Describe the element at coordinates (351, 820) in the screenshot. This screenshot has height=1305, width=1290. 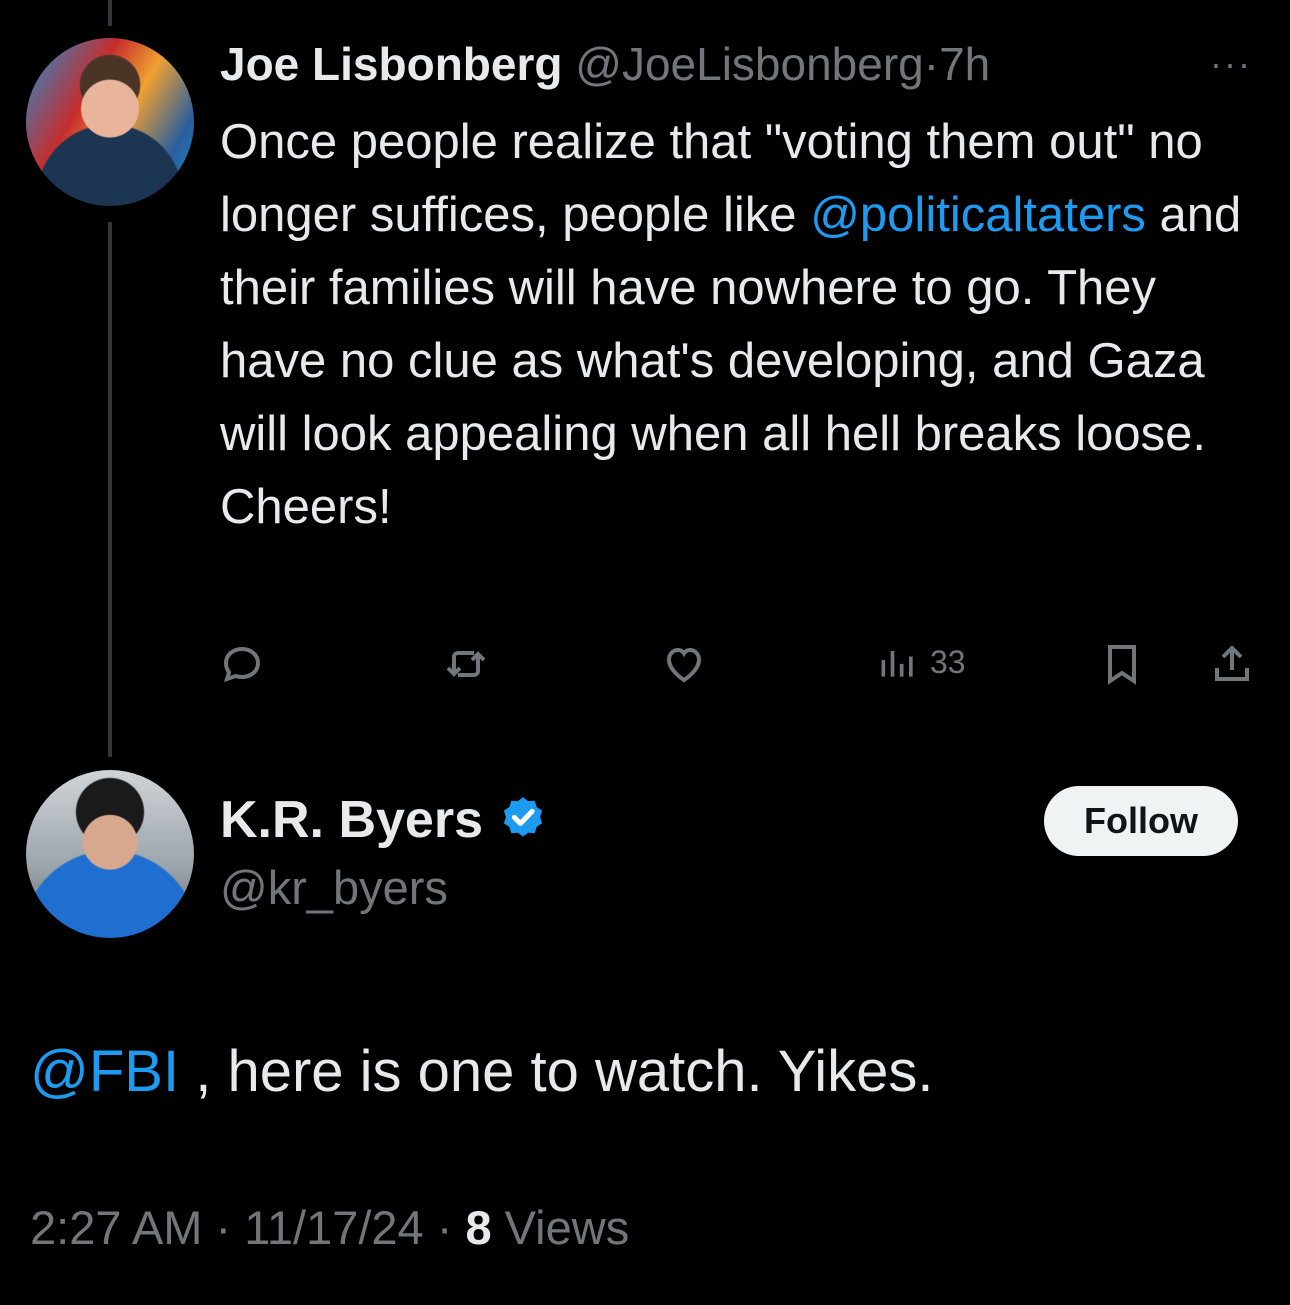
I see `display-name: K.R. Byers` at that location.